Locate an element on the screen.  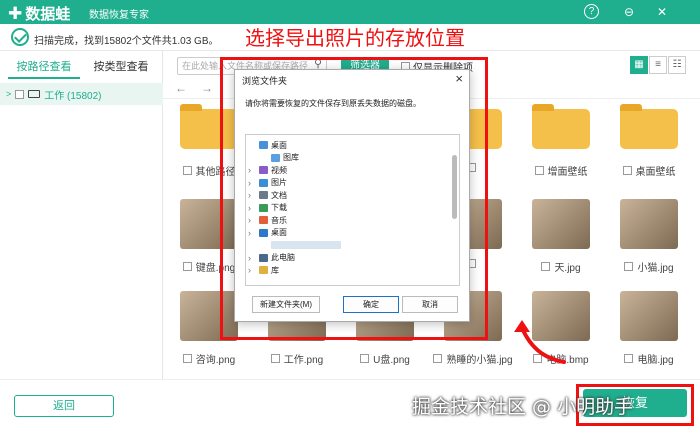
dialog-title: 浏览文件夹 is located at coordinates (265, 81).